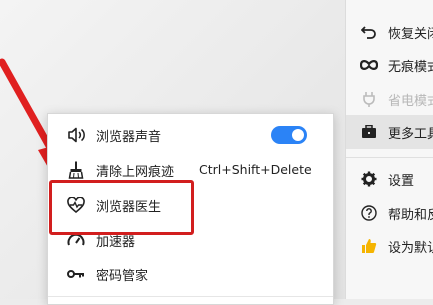 The height and width of the screenshot is (305, 433). What do you see at coordinates (298, 135) in the screenshot?
I see `toggle-knob` at bounding box center [298, 135].